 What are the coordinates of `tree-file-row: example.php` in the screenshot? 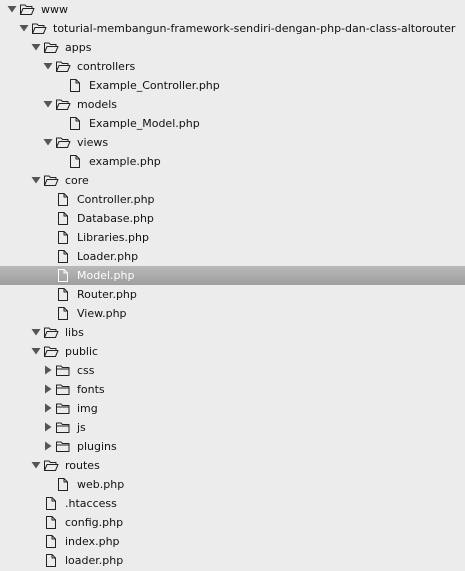 It's located at (232, 161).